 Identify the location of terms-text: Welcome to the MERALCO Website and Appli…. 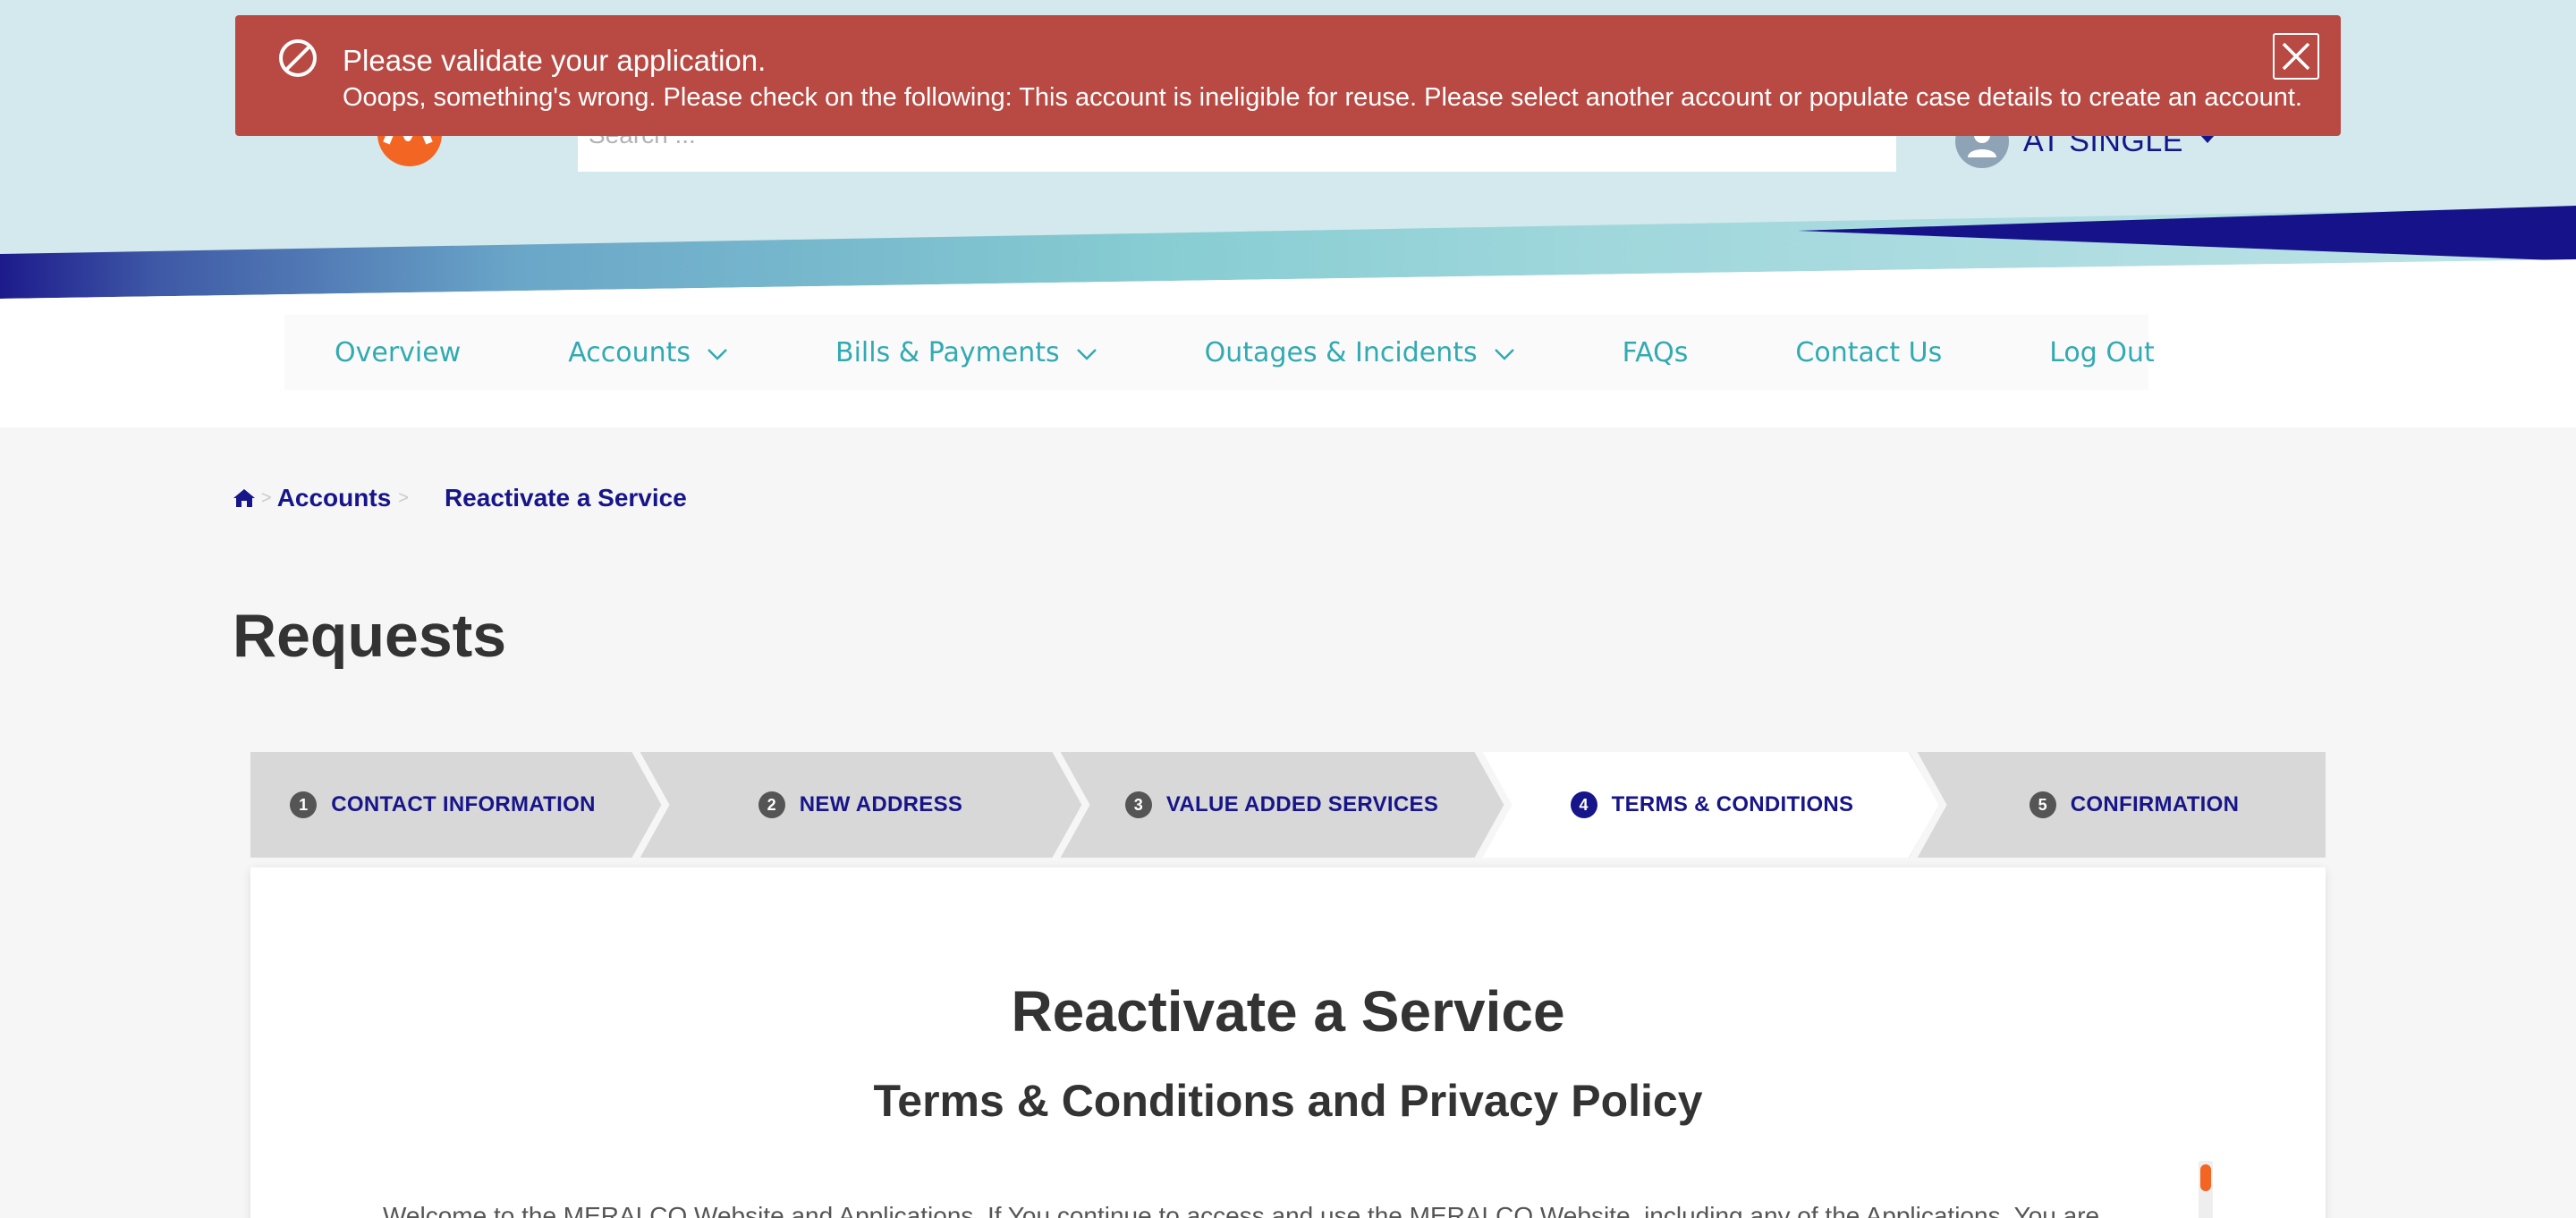
(1241, 1210).